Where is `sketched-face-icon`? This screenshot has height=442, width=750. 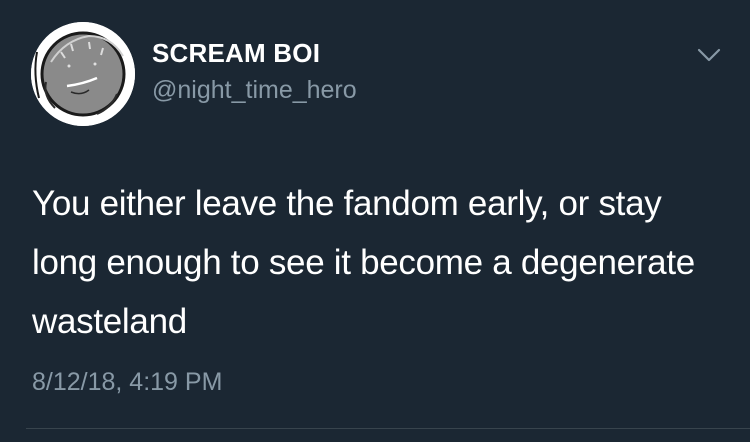
sketched-face-icon is located at coordinates (83, 74).